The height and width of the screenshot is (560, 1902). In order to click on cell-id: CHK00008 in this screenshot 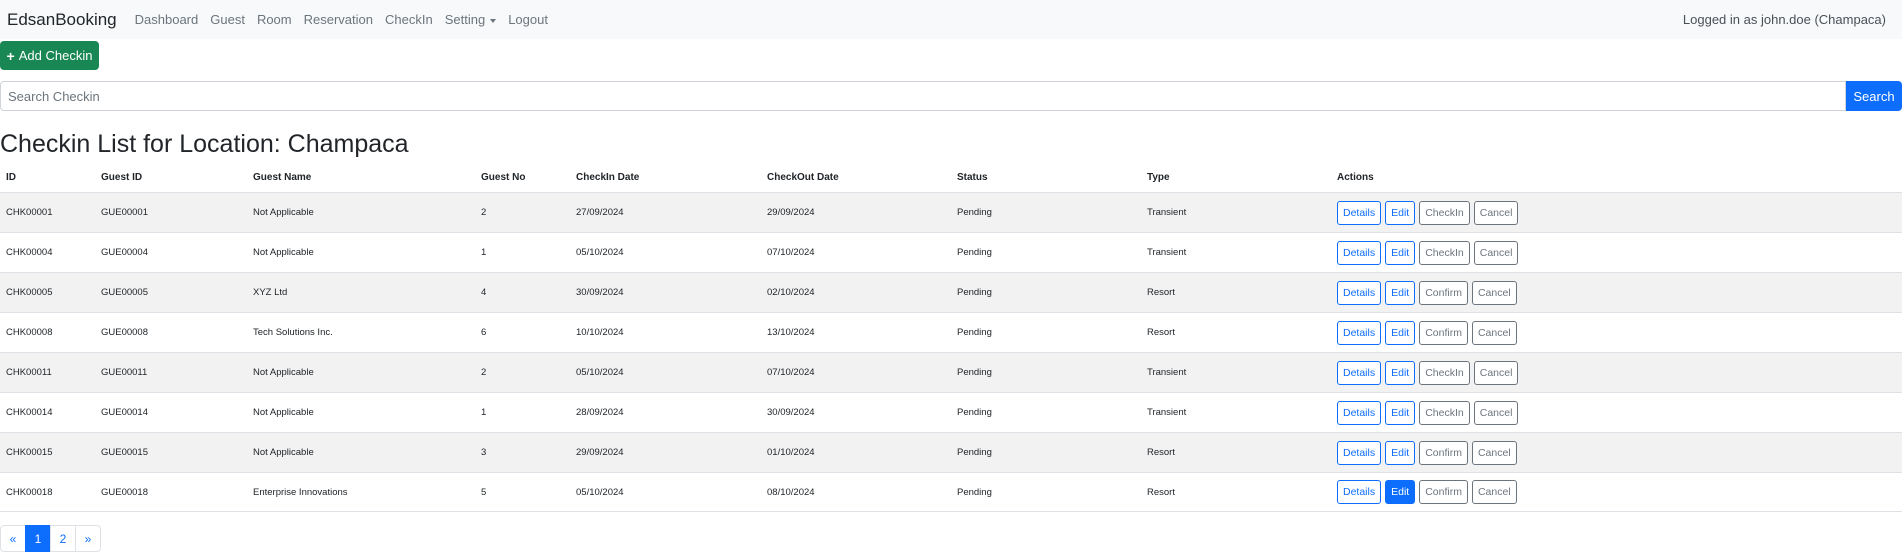, I will do `click(29, 332)`.